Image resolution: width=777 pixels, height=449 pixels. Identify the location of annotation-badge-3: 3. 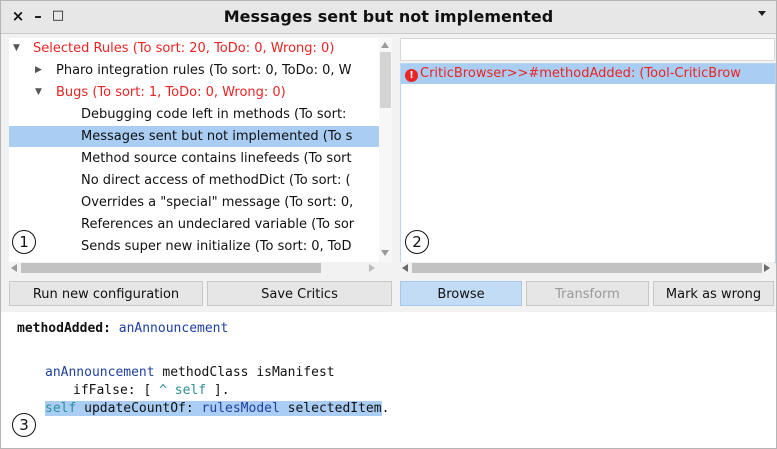
(24, 425).